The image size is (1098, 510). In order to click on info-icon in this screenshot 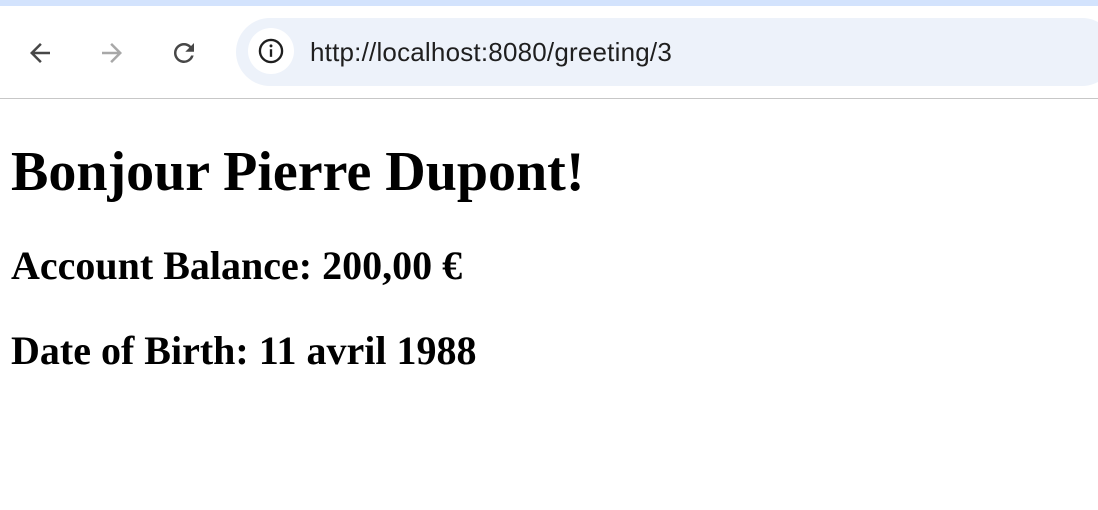, I will do `click(271, 51)`.